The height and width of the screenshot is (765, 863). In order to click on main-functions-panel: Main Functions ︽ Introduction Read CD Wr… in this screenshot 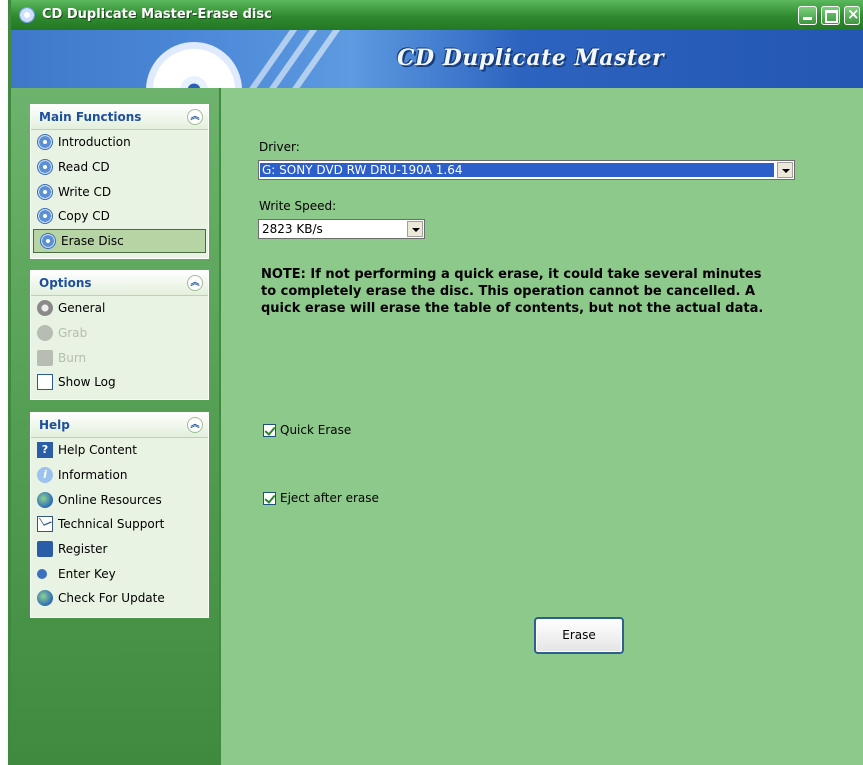, I will do `click(119, 181)`.